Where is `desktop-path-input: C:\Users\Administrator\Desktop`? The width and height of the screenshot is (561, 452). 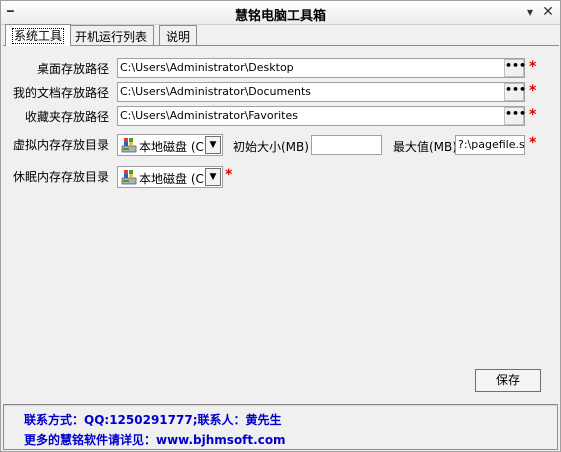 desktop-path-input: C:\Users\Administrator\Desktop is located at coordinates (321, 68).